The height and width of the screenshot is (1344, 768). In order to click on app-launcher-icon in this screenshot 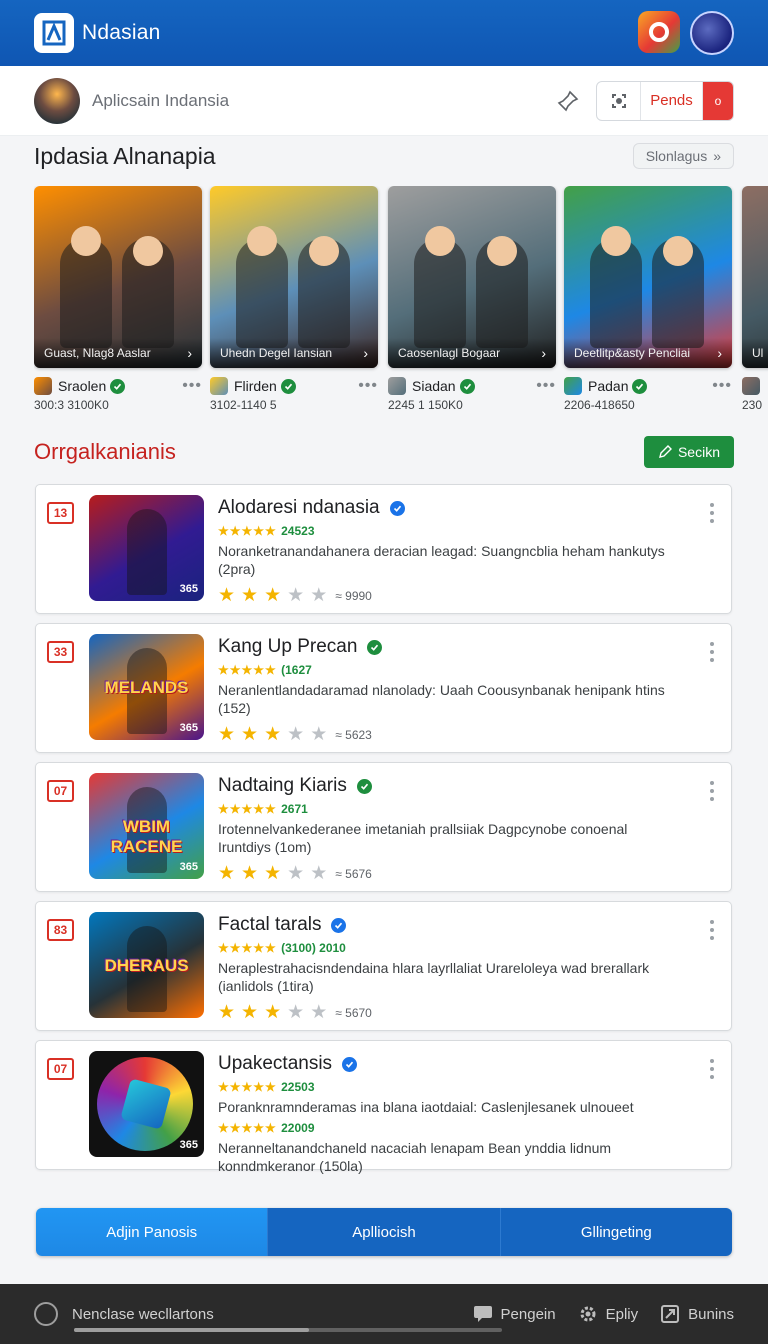, I will do `click(659, 32)`.